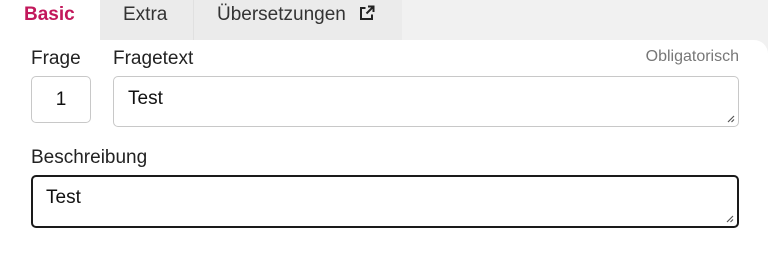 Image resolution: width=768 pixels, height=270 pixels. I want to click on tab-extra: Extra, so click(147, 20).